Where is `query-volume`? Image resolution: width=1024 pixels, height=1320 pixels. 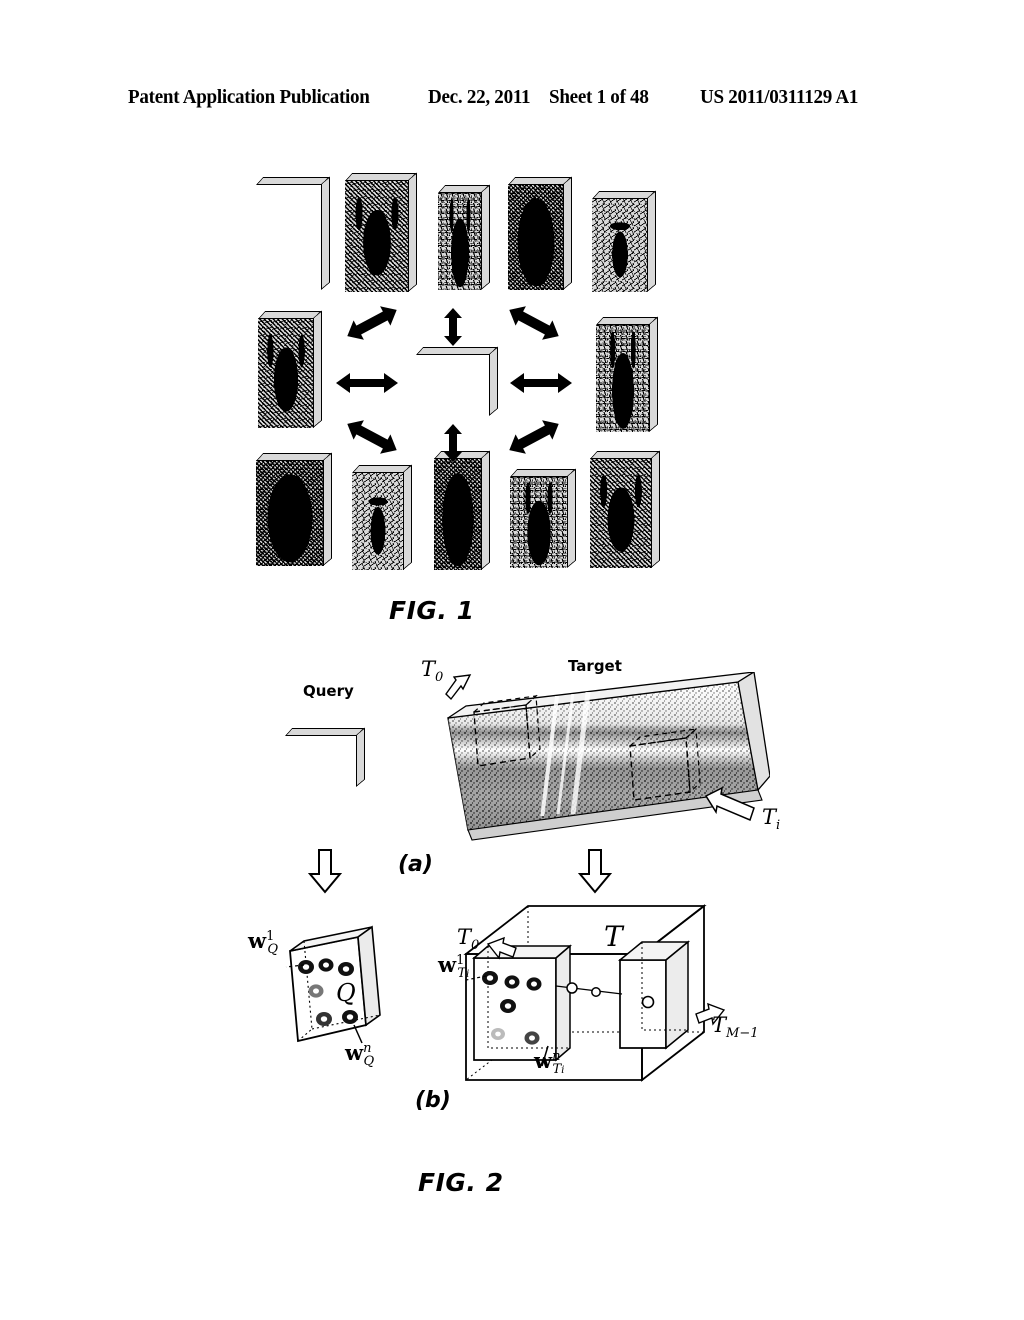
query-volume is located at coordinates (321, 761).